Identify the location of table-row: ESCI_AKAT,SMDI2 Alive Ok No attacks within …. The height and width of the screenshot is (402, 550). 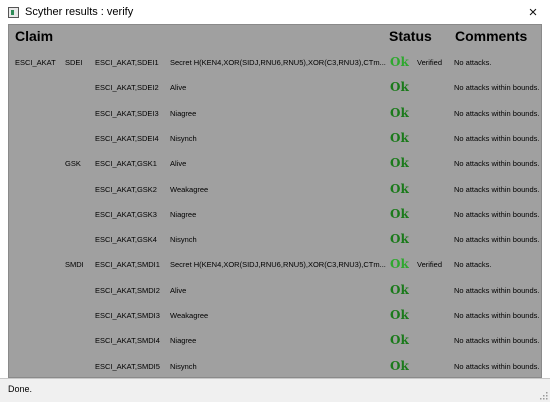
(275, 290).